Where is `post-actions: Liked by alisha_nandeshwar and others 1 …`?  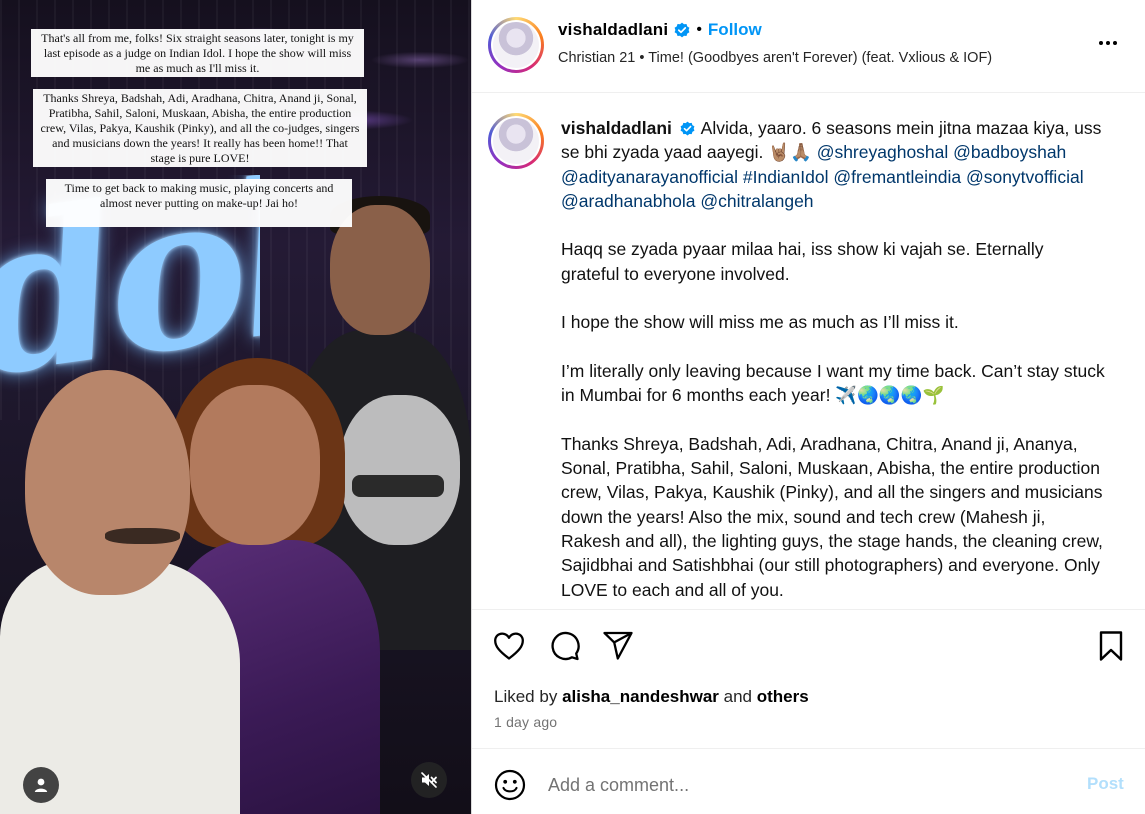
post-actions: Liked by alisha_nandeshwar and others 1 … is located at coordinates (808, 679).